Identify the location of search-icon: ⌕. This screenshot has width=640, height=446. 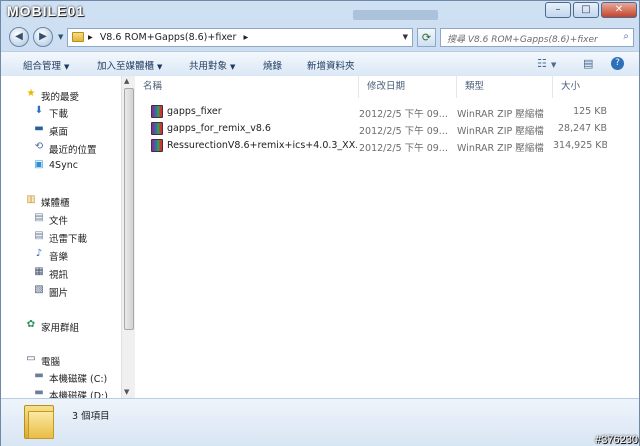
(626, 36).